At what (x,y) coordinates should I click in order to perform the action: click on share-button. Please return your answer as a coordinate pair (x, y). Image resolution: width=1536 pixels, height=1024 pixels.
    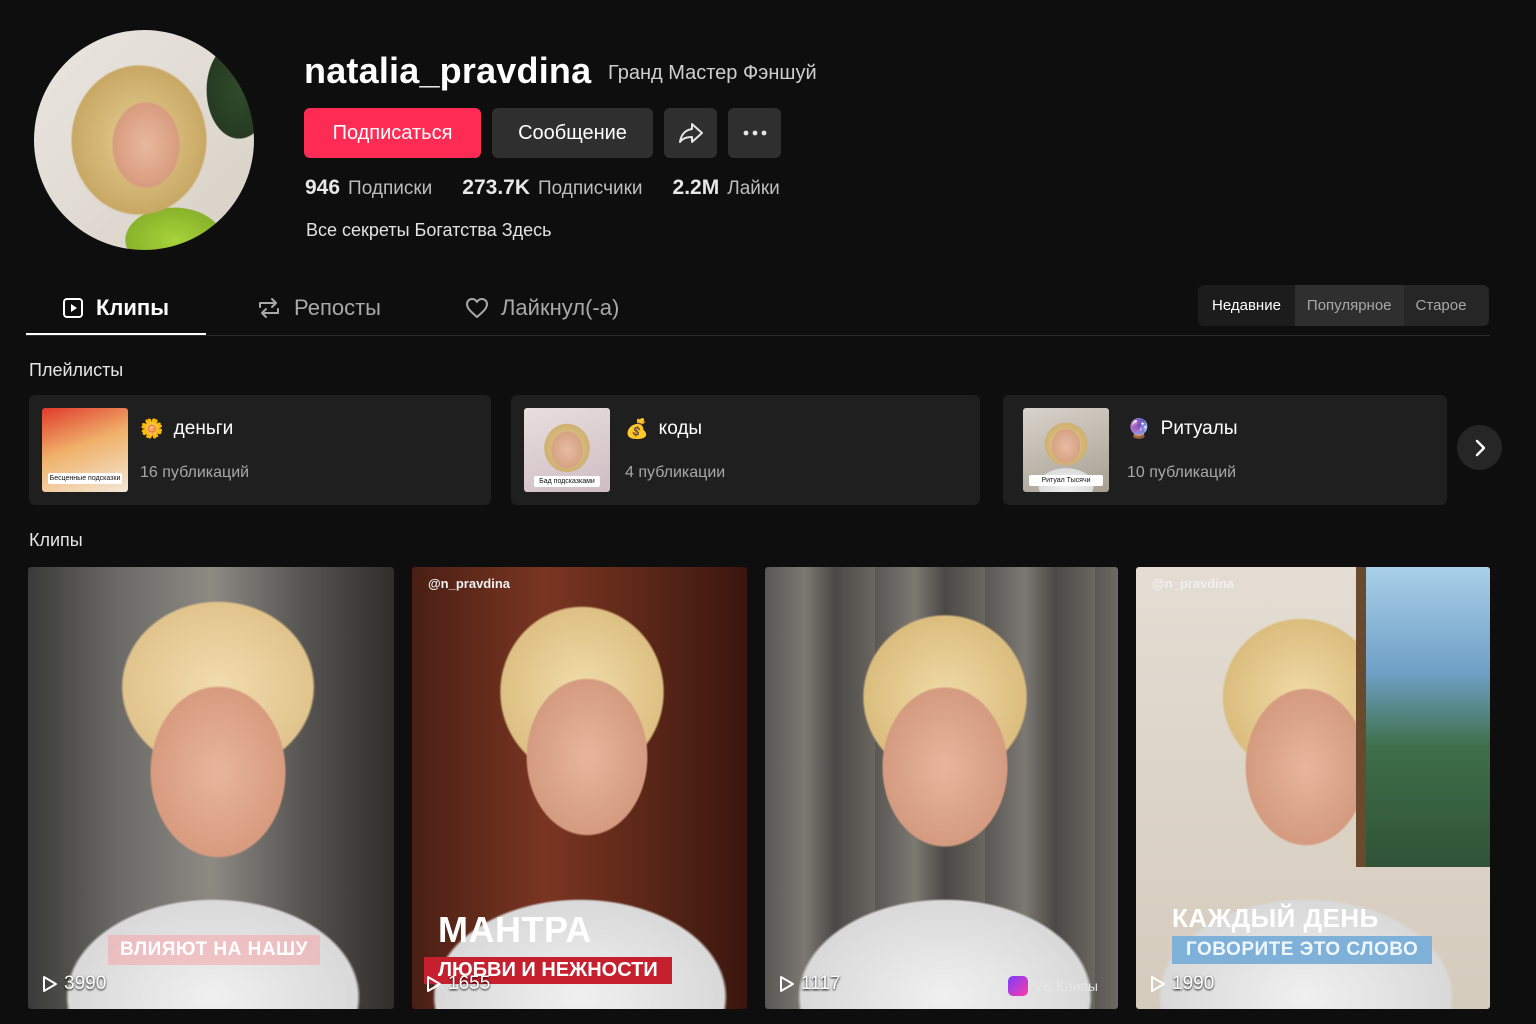
    Looking at the image, I should click on (690, 133).